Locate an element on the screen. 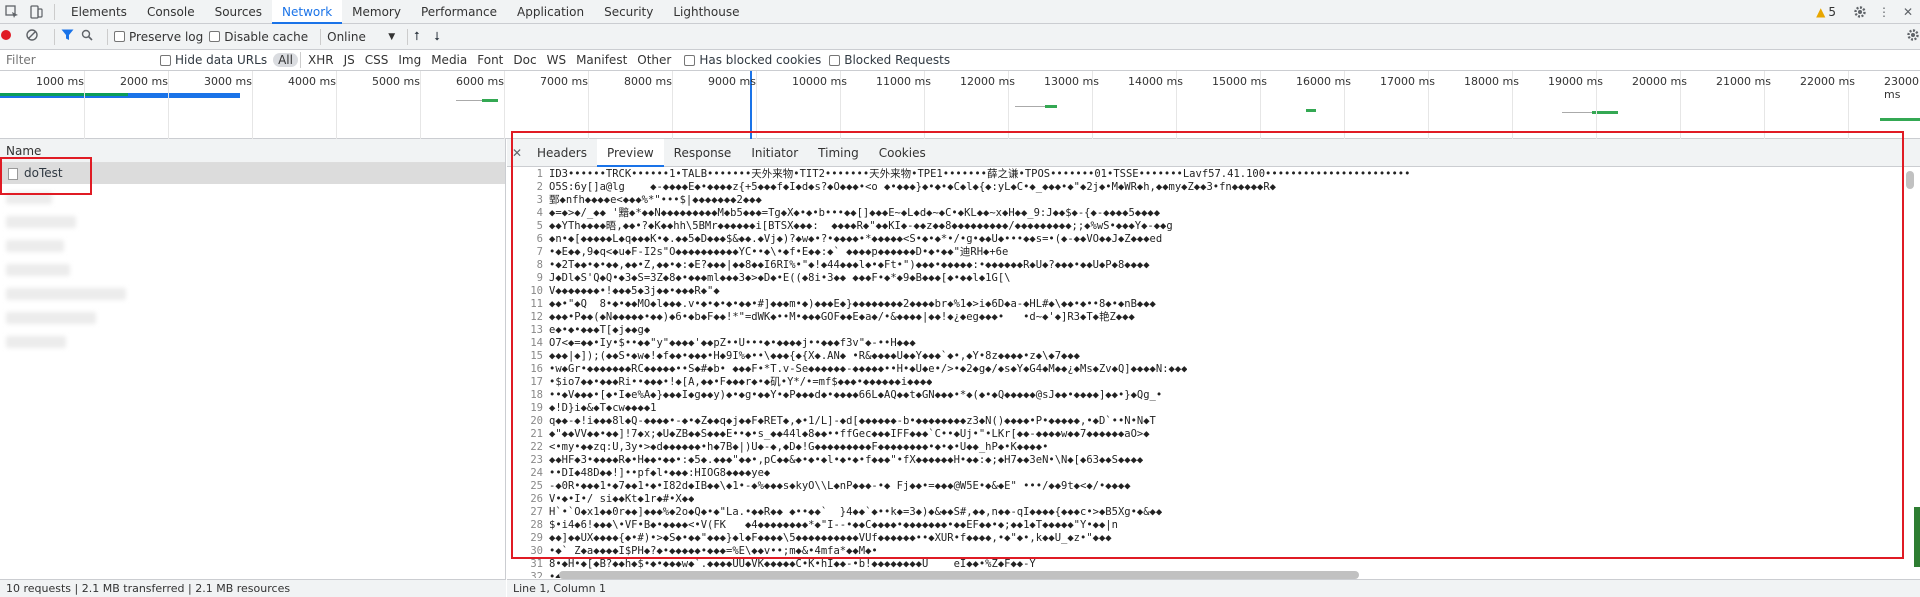  filter-type-js: JS is located at coordinates (349, 60).